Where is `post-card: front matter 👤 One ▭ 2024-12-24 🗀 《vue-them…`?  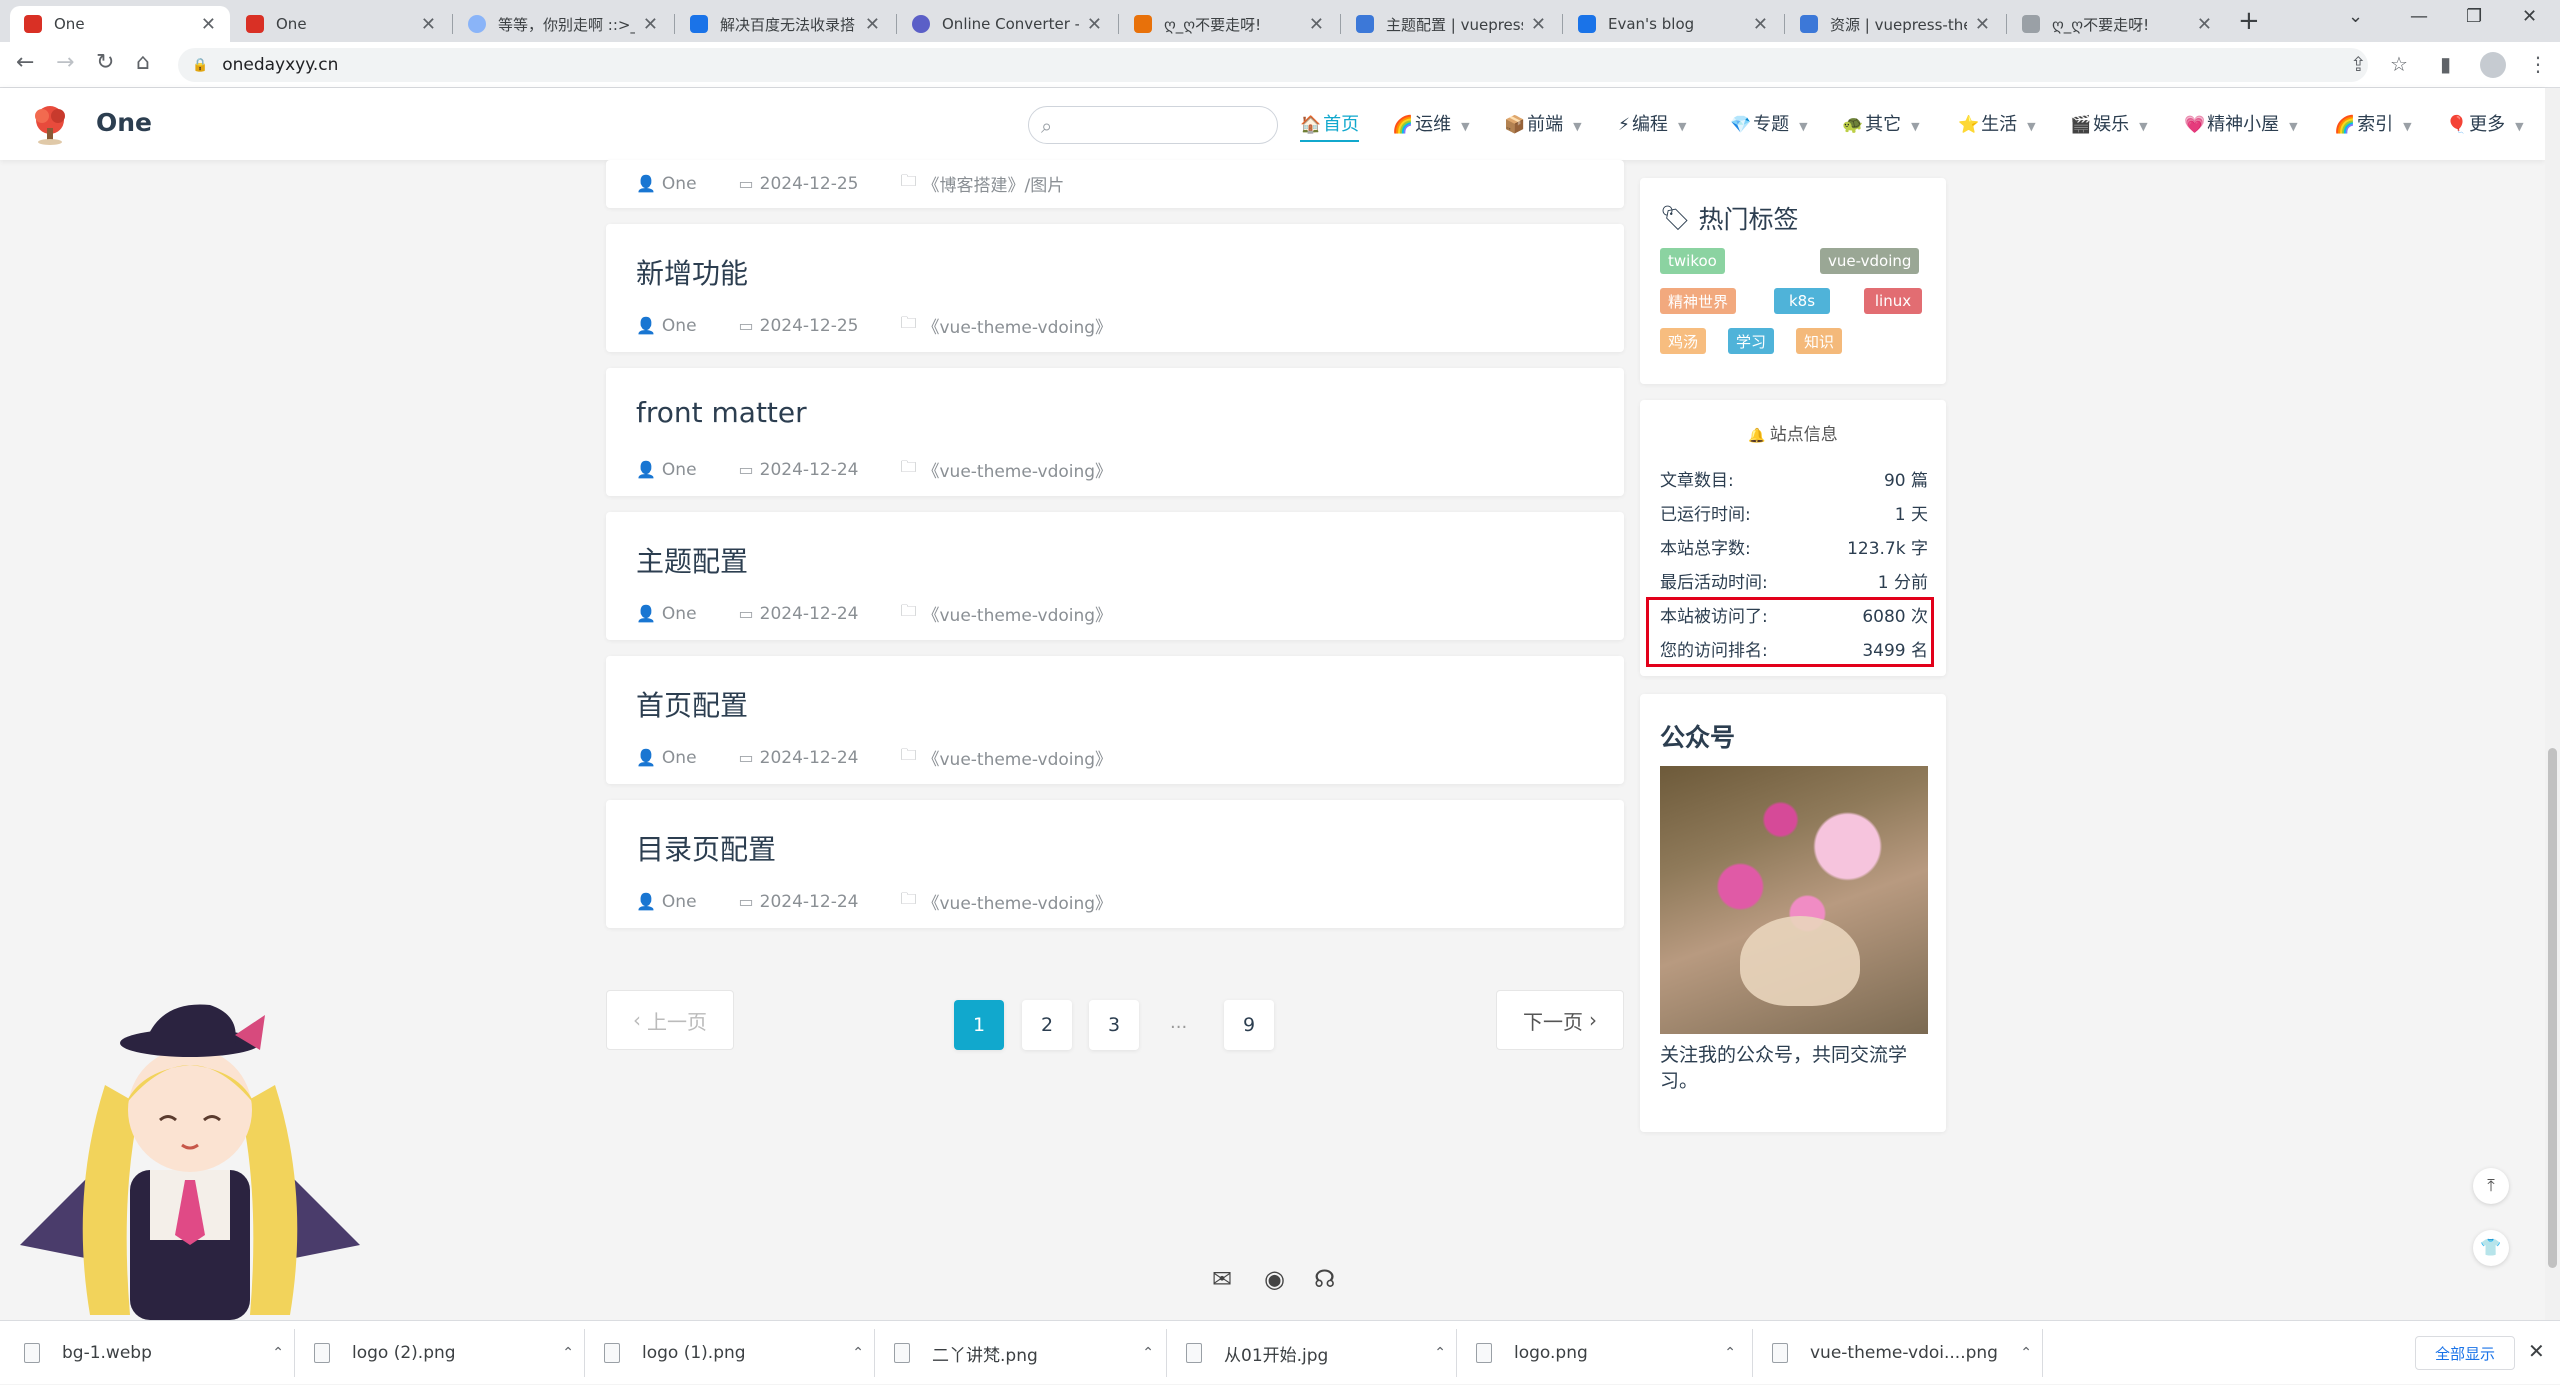
post-card: front matter 👤 One ▭ 2024-12-24 🗀 《vue-them… is located at coordinates (1115, 432).